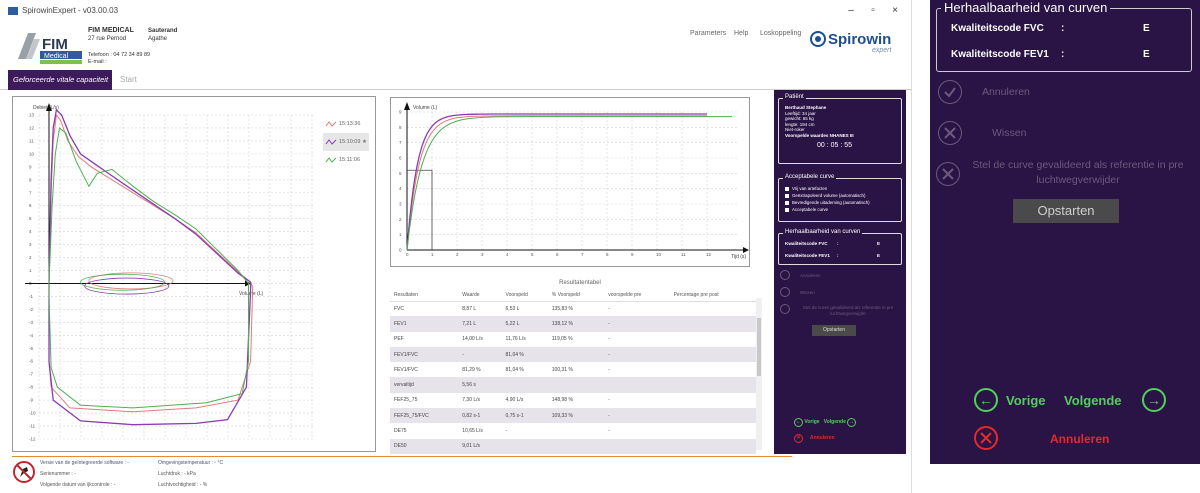  I want to click on y-tick-label: 12, so click(32, 127).